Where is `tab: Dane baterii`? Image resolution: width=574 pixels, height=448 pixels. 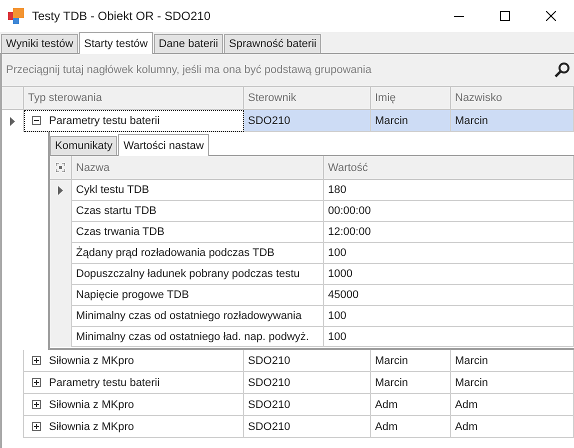 tab: Dane baterii is located at coordinates (189, 43).